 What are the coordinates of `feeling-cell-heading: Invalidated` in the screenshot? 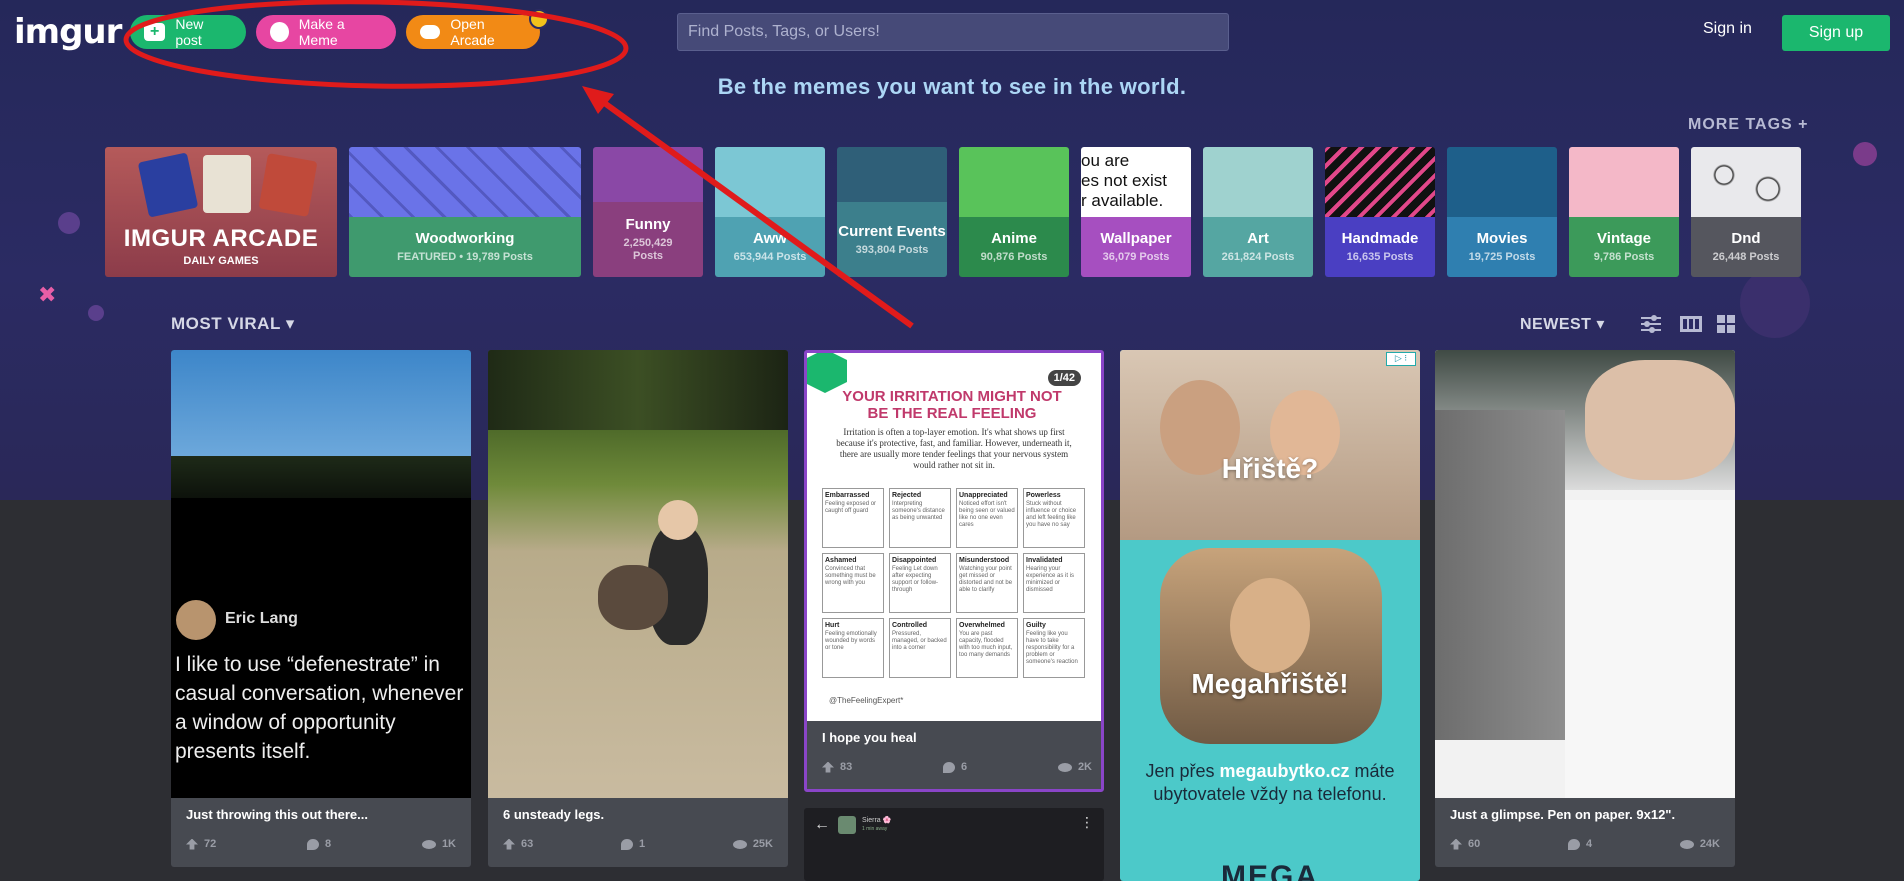 It's located at (1044, 560).